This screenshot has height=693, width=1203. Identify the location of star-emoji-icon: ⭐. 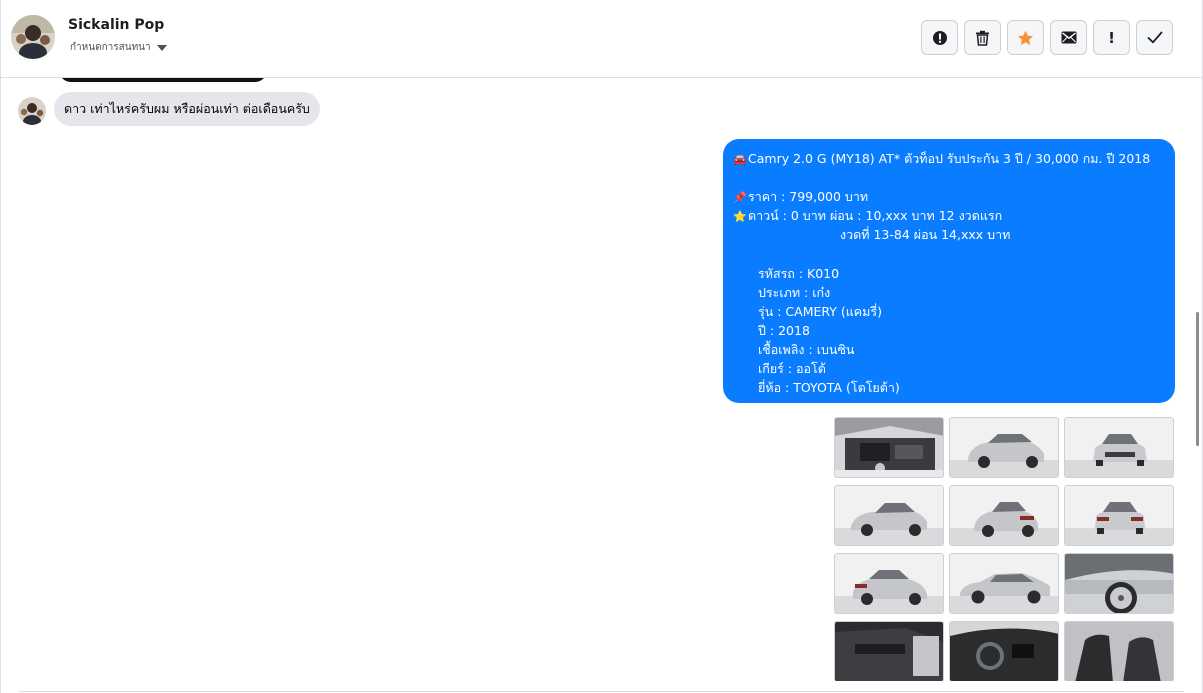
(740, 217).